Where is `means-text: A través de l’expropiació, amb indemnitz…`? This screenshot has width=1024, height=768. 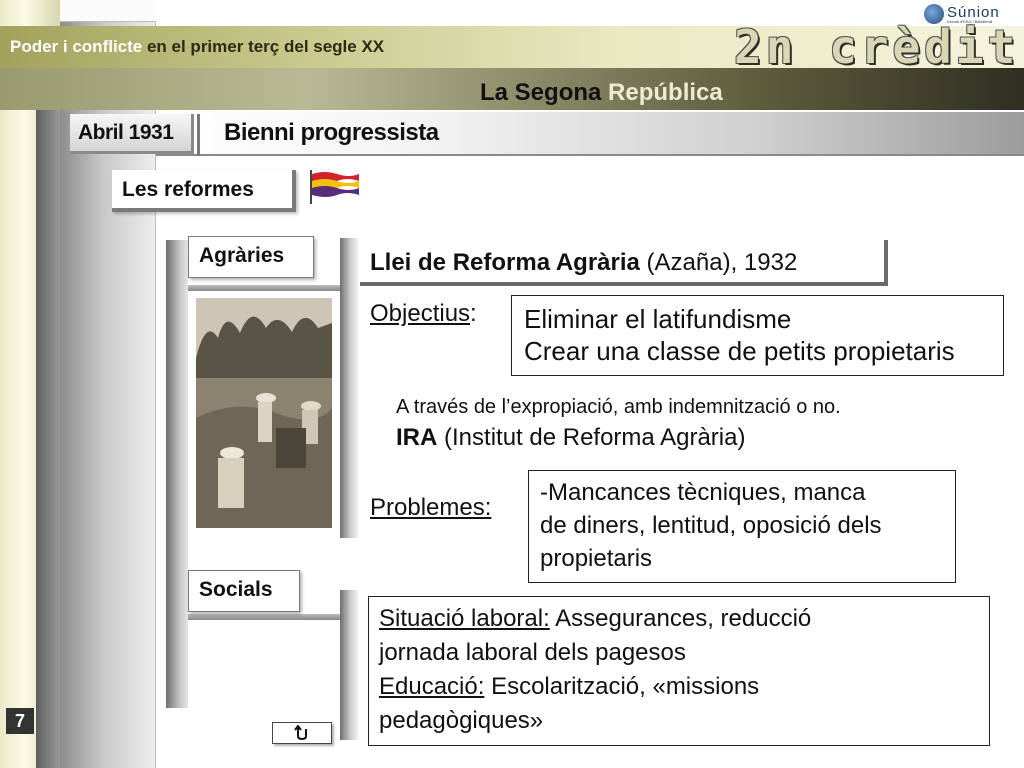
means-text: A través de l’expropiació, amb indemnitz… is located at coordinates (618, 407).